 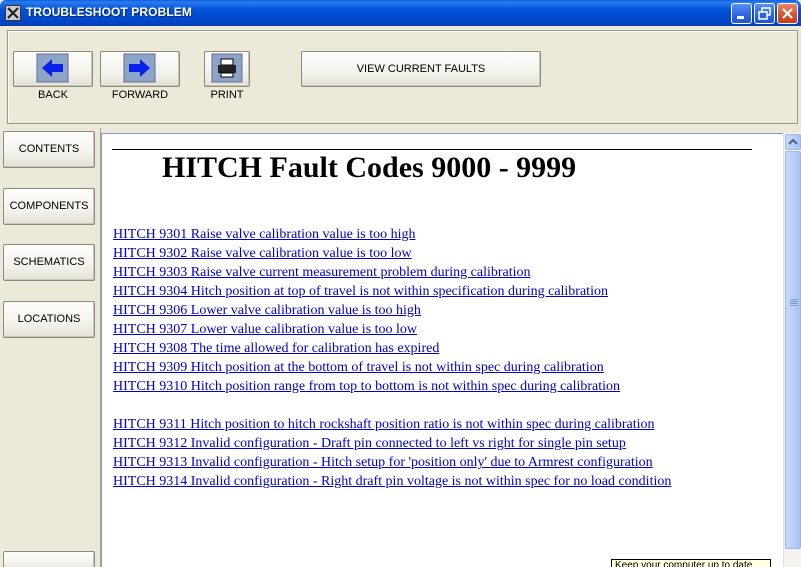 What do you see at coordinates (691, 563) in the screenshot?
I see `tooltip-balloon: Keep your computer up to date` at bounding box center [691, 563].